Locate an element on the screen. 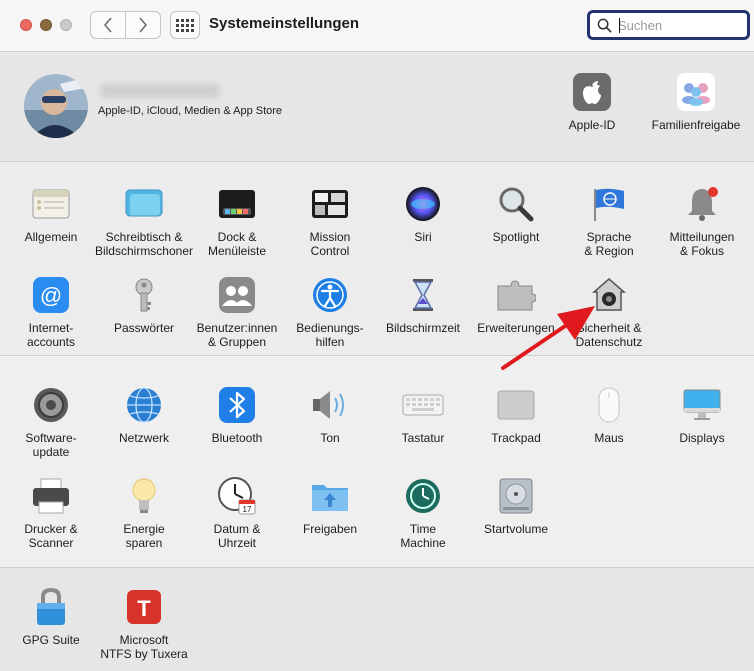 The image size is (754, 671). pref-passwords: Passwörter is located at coordinates (144, 304).